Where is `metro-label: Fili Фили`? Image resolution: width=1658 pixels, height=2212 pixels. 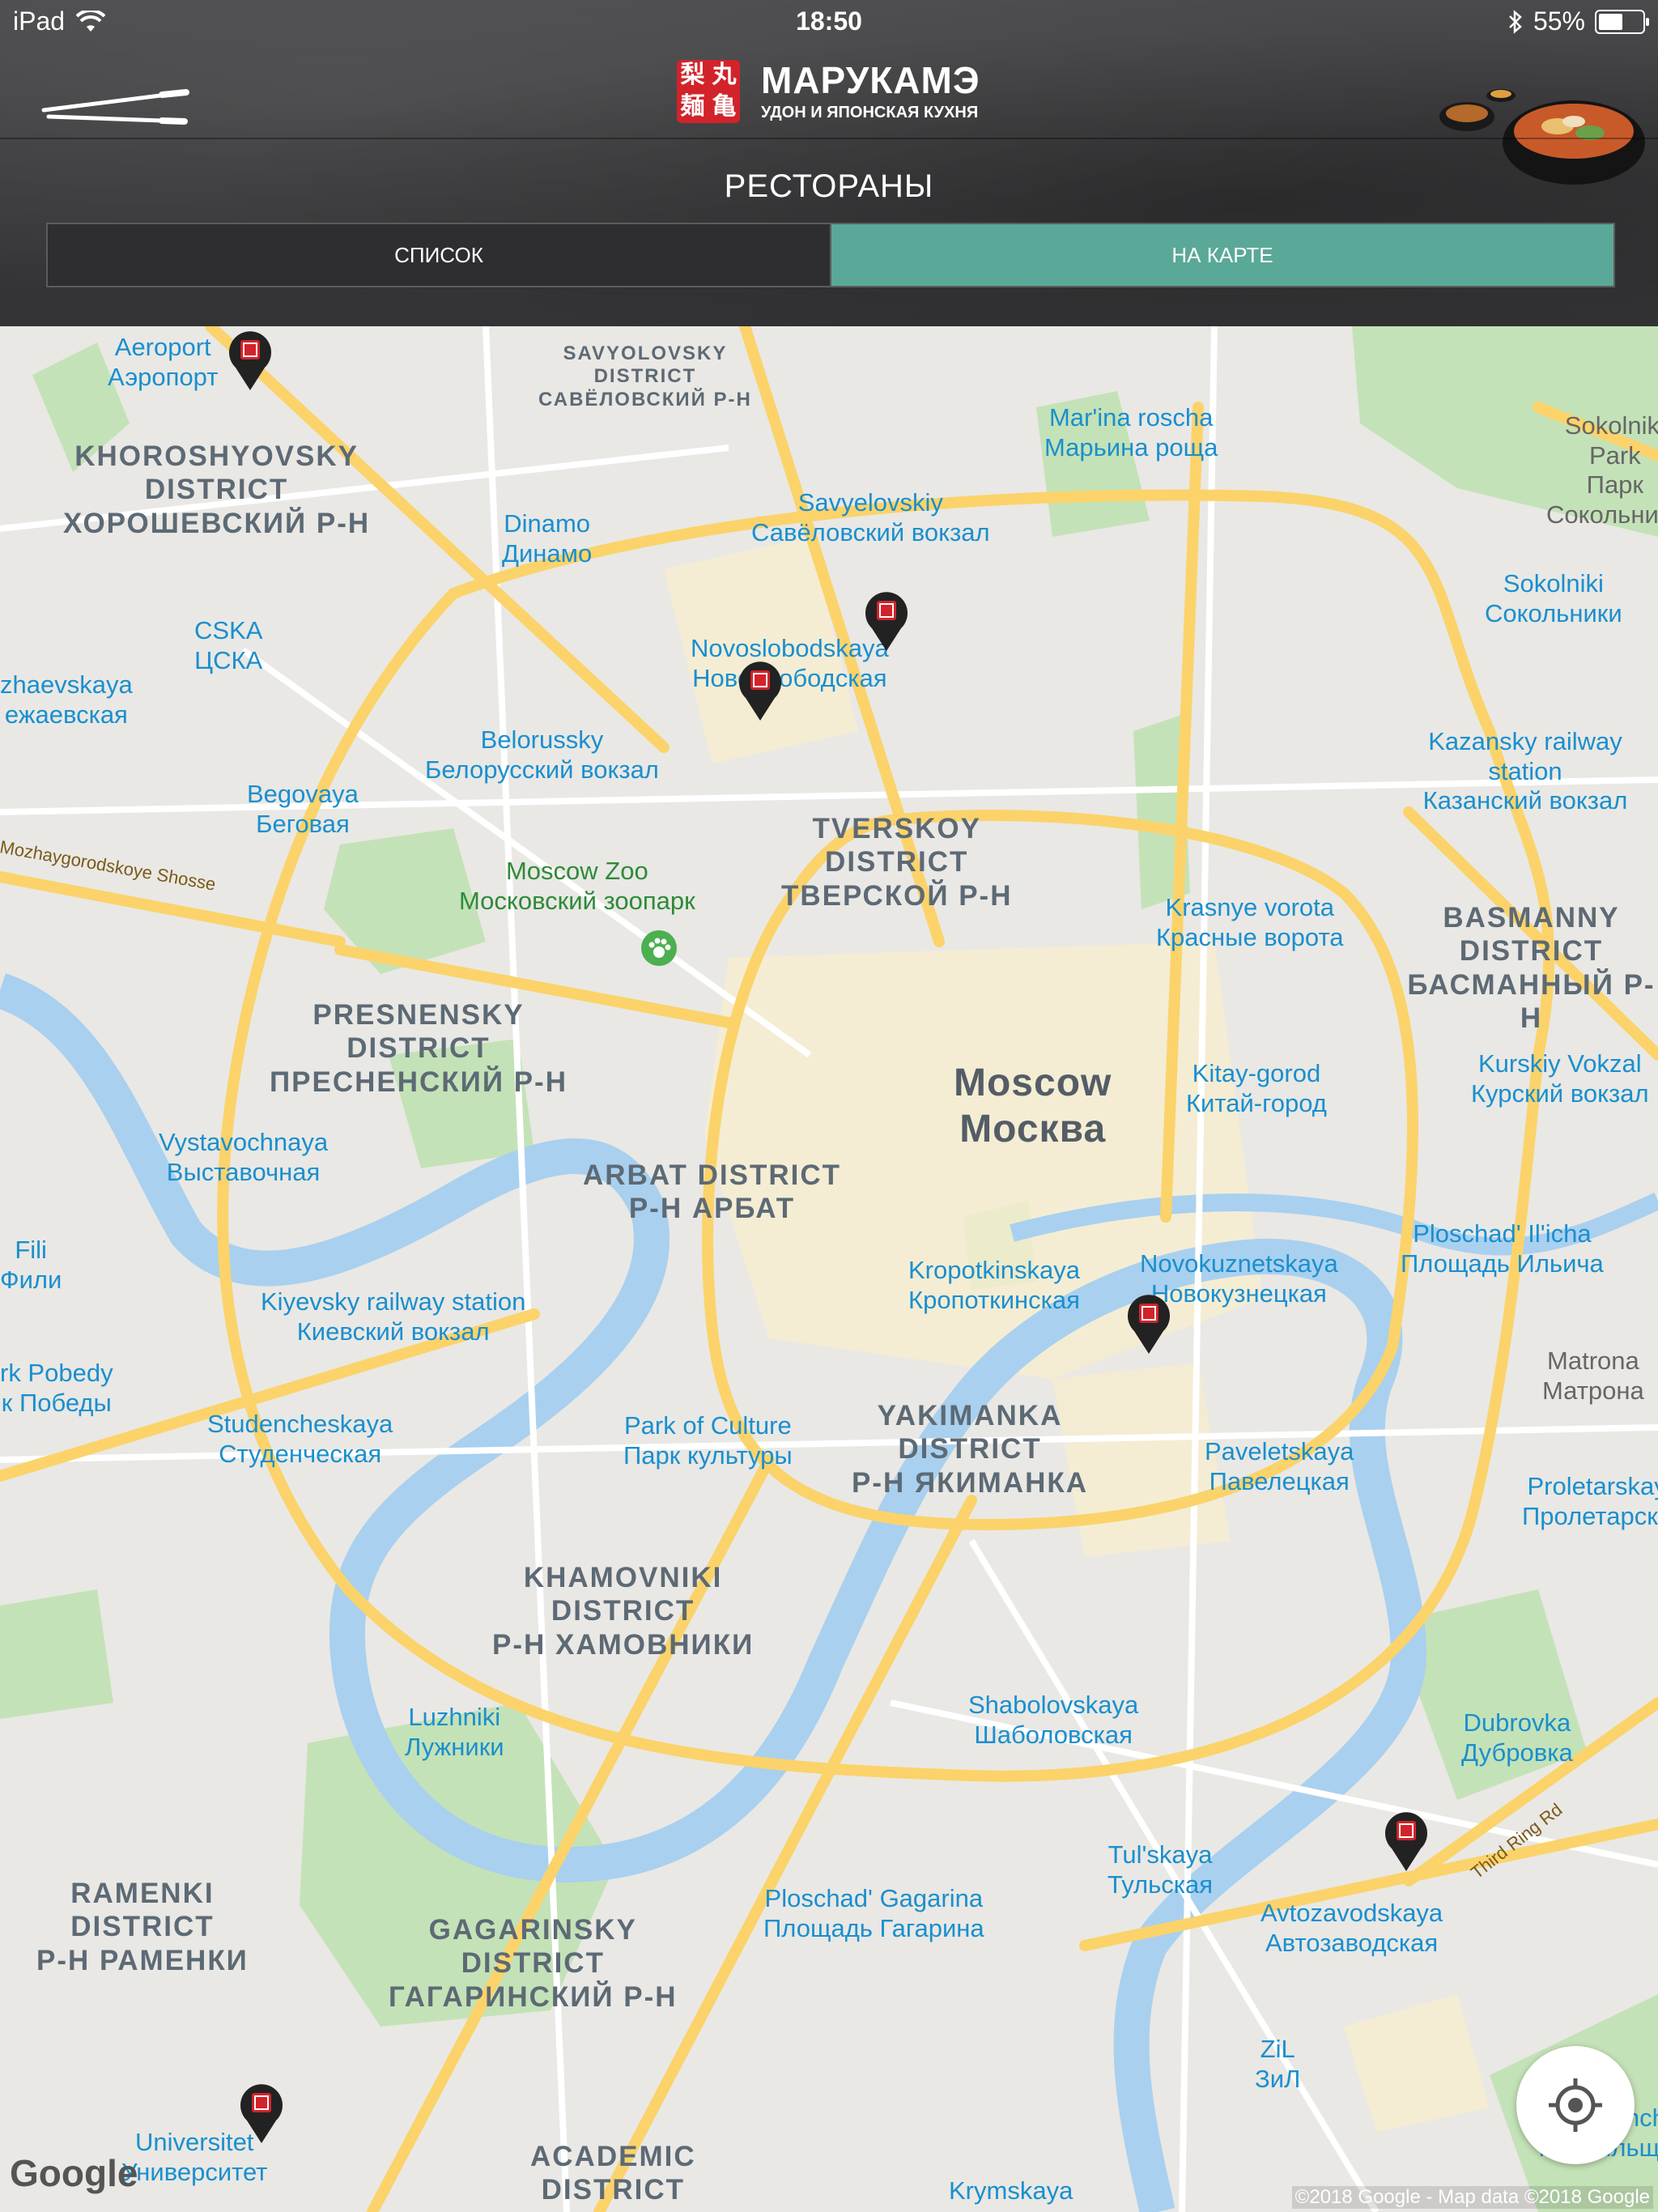
metro-label: Fili Фили is located at coordinates (31, 1265).